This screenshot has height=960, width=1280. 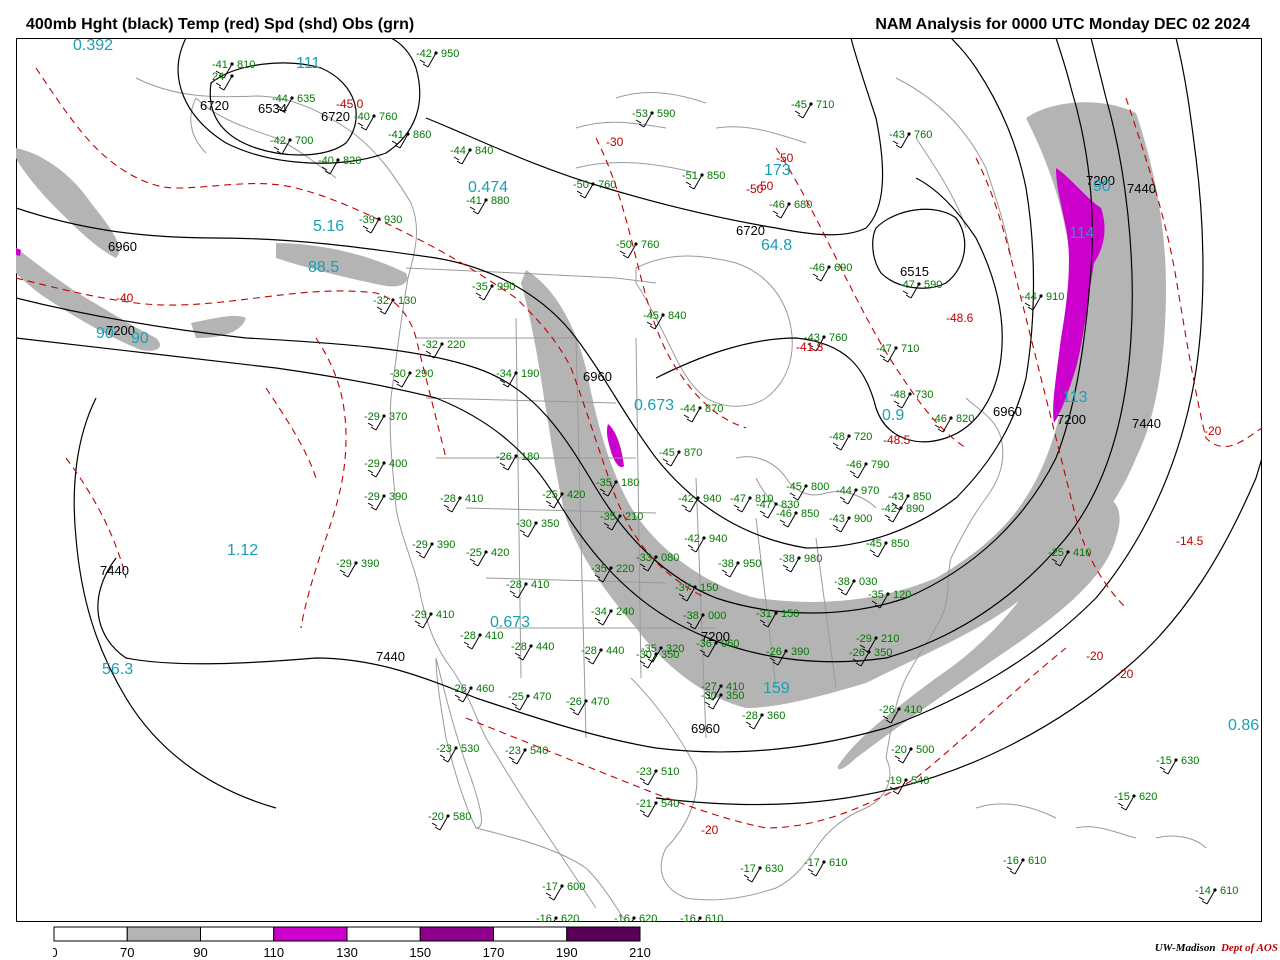 What do you see at coordinates (1075, 397) in the screenshot?
I see `speed-label: 113` at bounding box center [1075, 397].